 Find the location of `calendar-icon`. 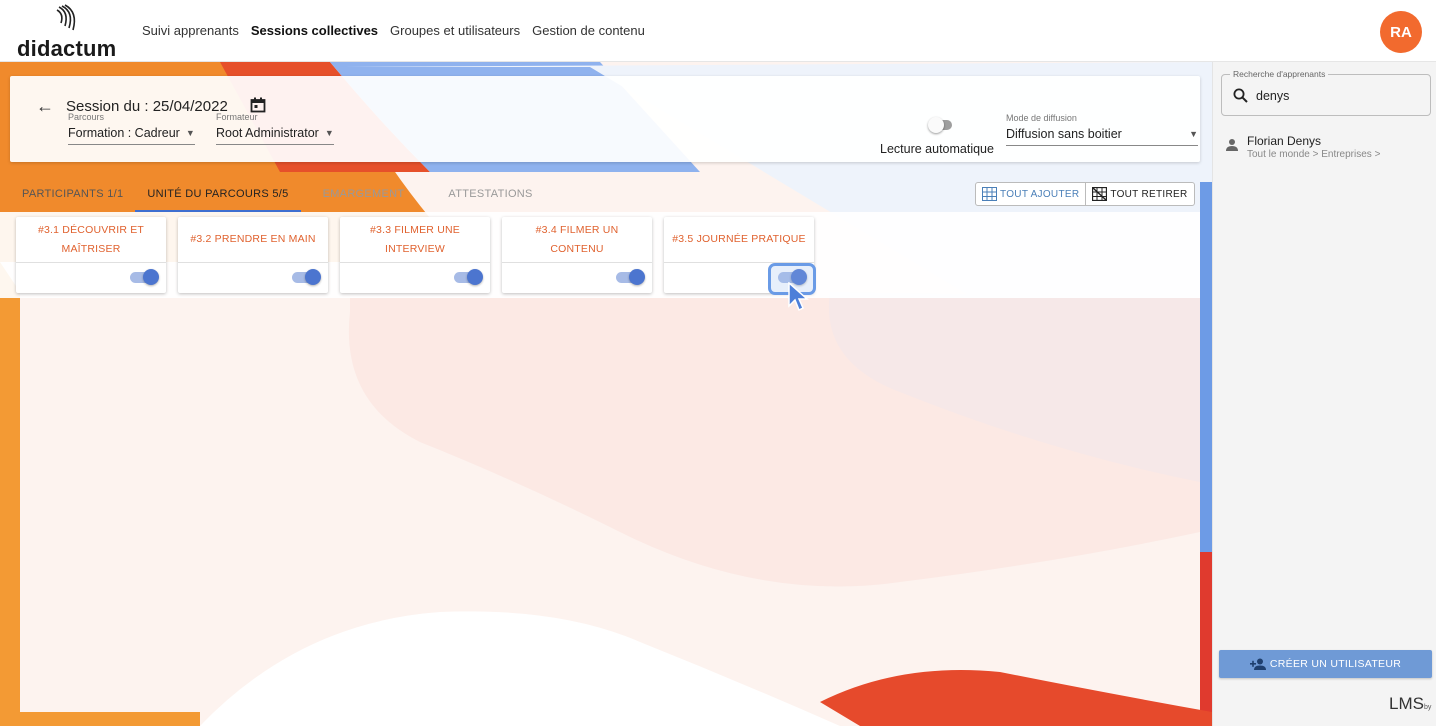

calendar-icon is located at coordinates (258, 105).